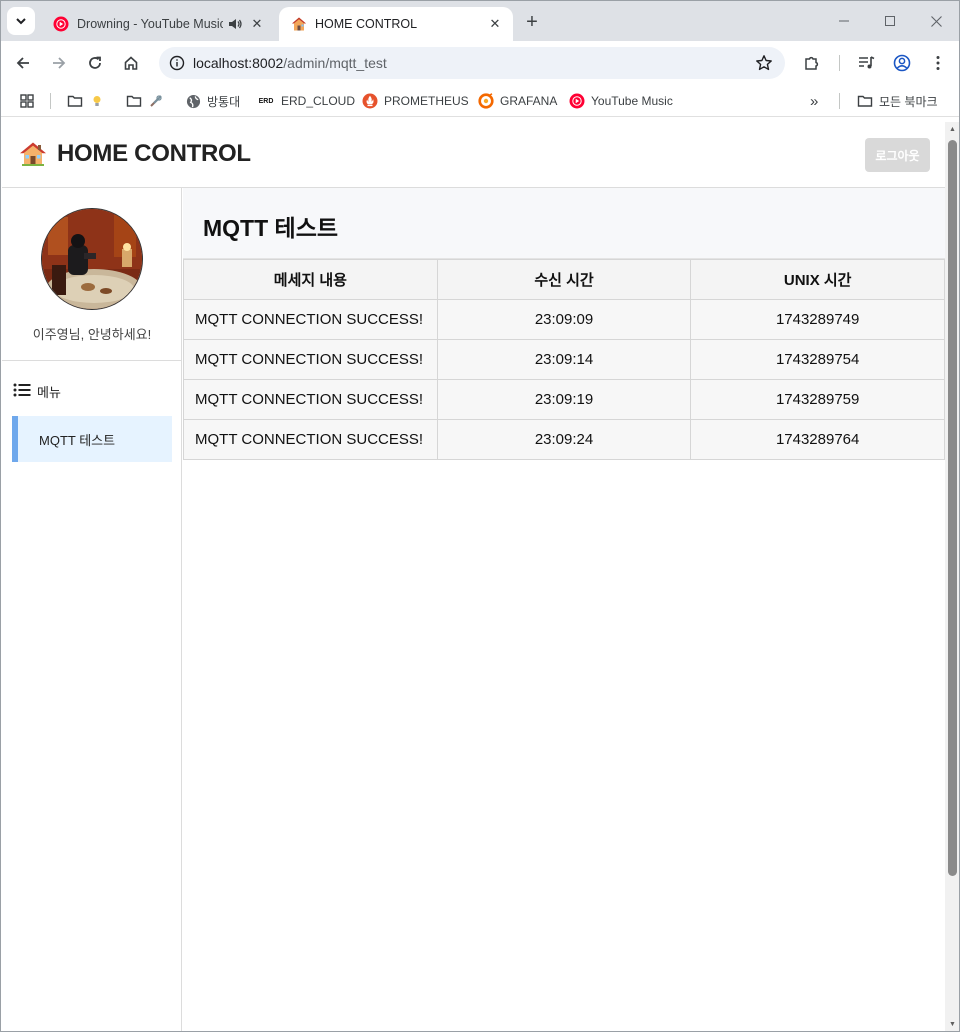 Image resolution: width=960 pixels, height=1032 pixels. I want to click on home-button, so click(131, 63).